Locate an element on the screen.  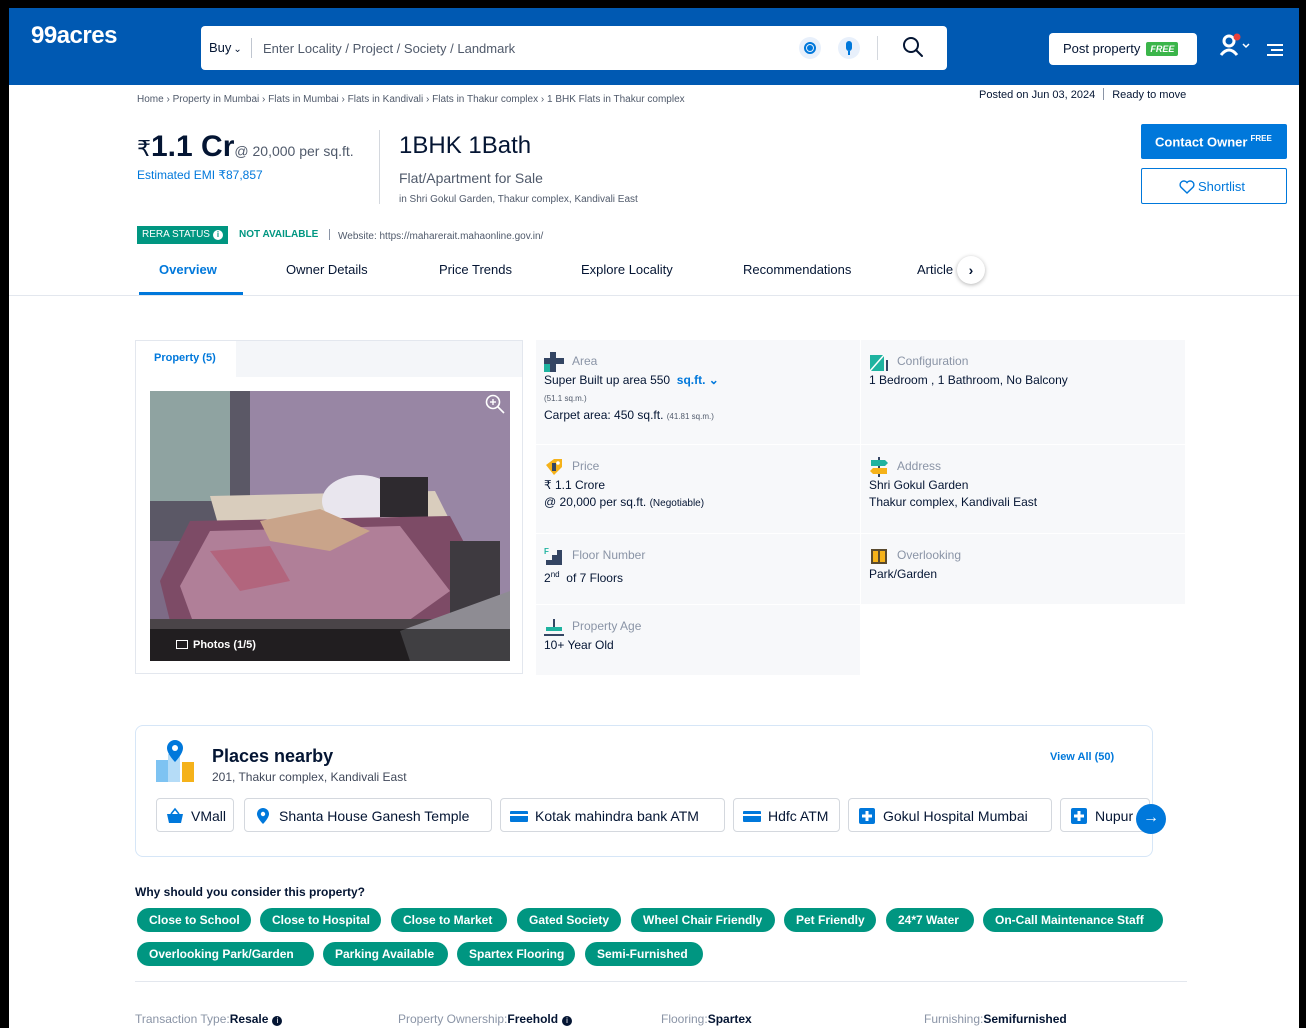
property-age-label: Property Age is located at coordinates (607, 626).